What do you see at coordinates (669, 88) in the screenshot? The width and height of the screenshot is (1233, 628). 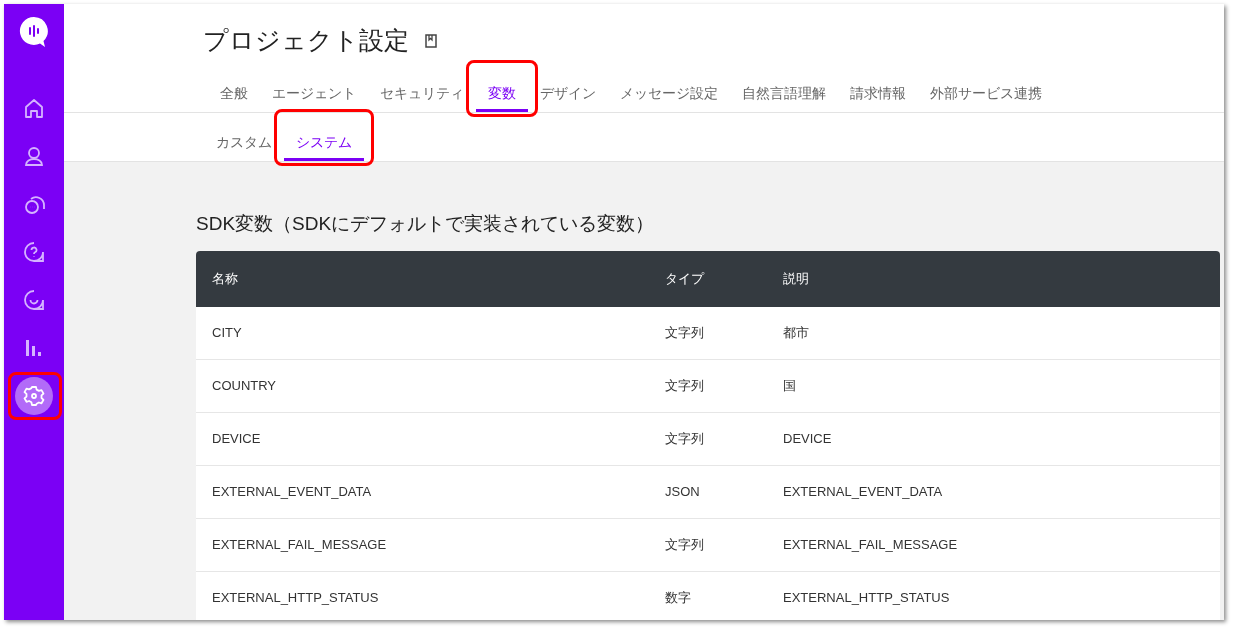 I see `tab: メッセージ設定` at bounding box center [669, 88].